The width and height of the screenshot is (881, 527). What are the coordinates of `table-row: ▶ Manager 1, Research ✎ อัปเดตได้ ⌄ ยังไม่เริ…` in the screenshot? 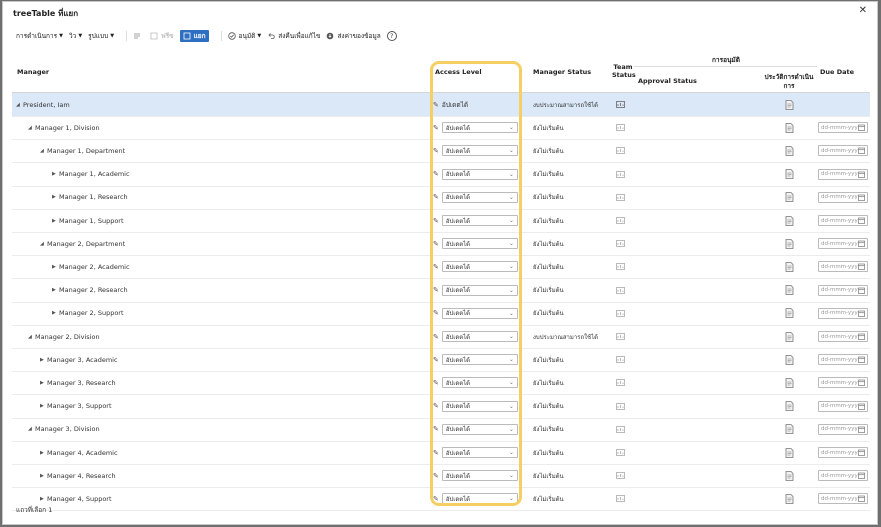 It's located at (441, 198).